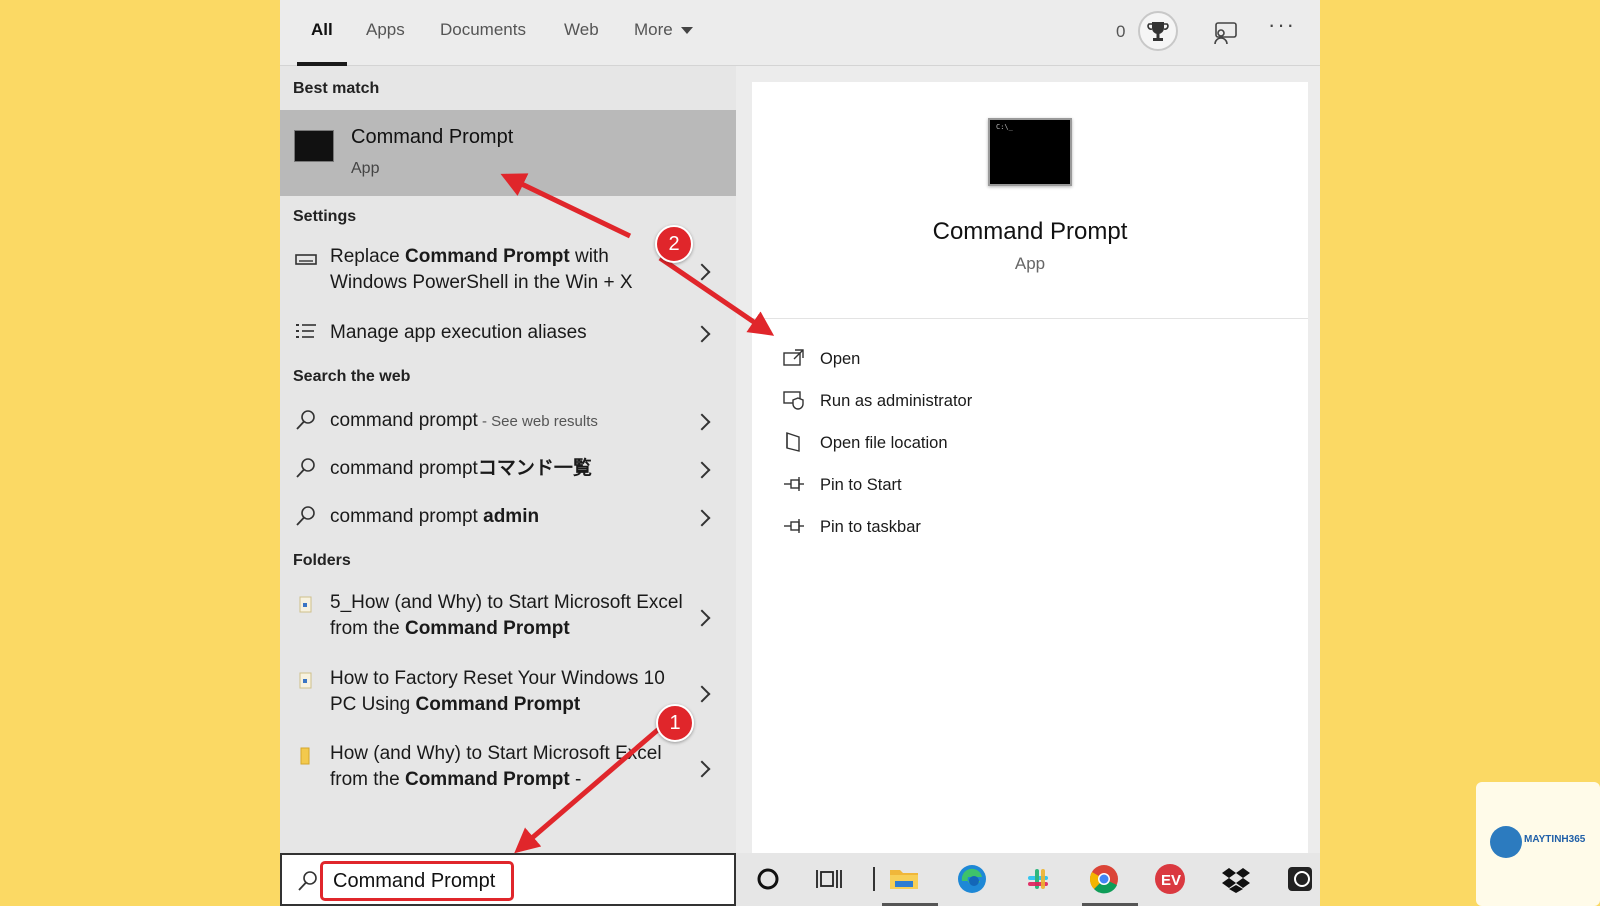 The height and width of the screenshot is (906, 1600). What do you see at coordinates (306, 331) in the screenshot?
I see `list-icon` at bounding box center [306, 331].